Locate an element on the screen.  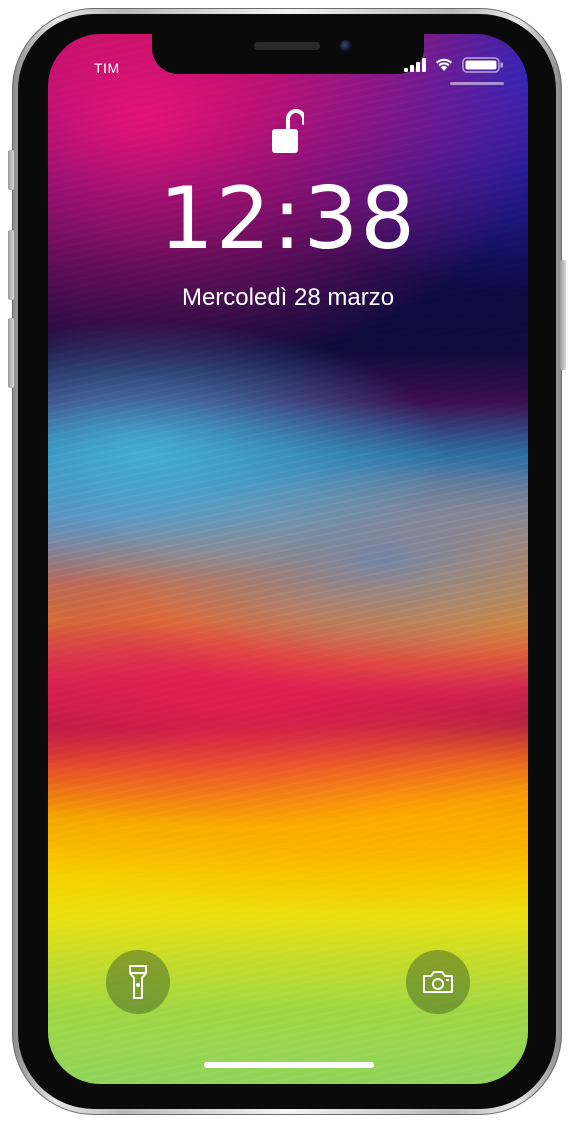
flashlight-button is located at coordinates (138, 982).